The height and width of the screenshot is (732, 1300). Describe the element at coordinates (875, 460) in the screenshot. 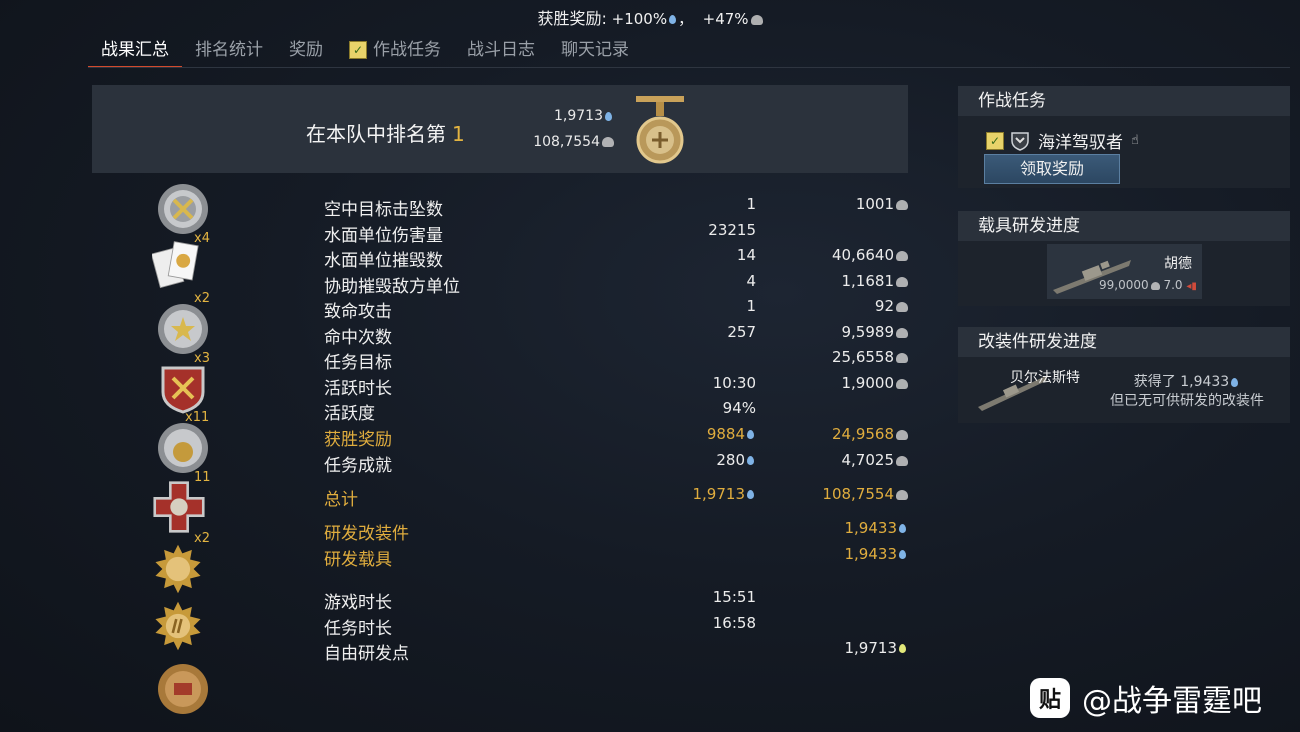

I see `stat-reward: 4,7025` at that location.